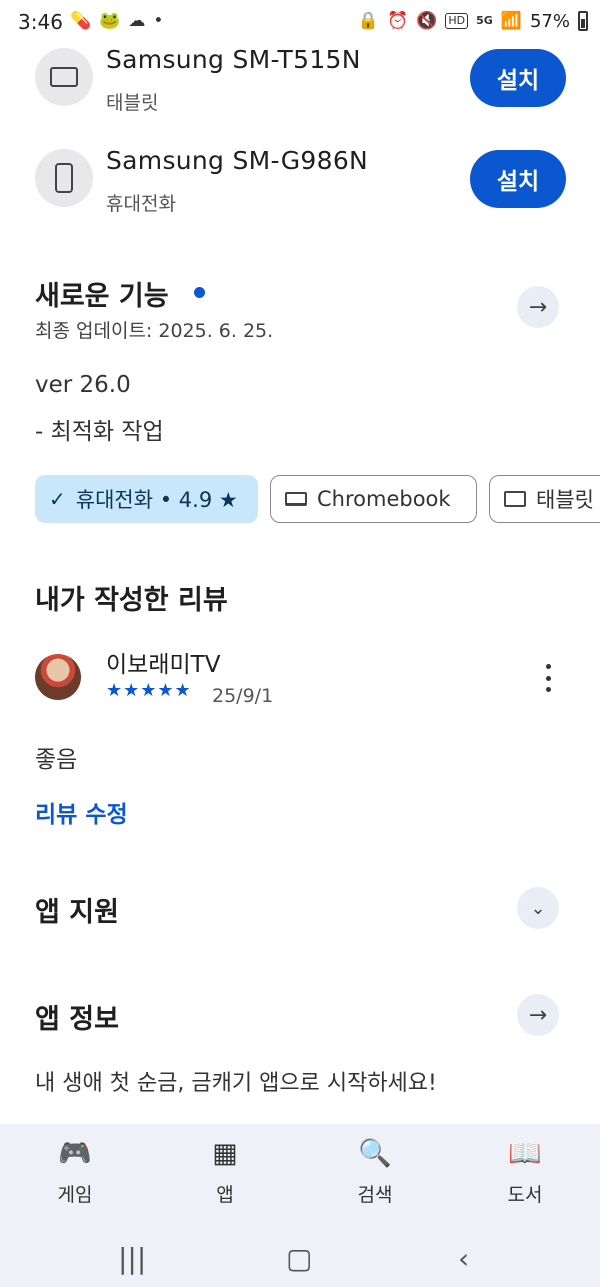 This screenshot has width=600, height=1287. Describe the element at coordinates (457, 21) in the screenshot. I see `hd-icon: HD` at that location.